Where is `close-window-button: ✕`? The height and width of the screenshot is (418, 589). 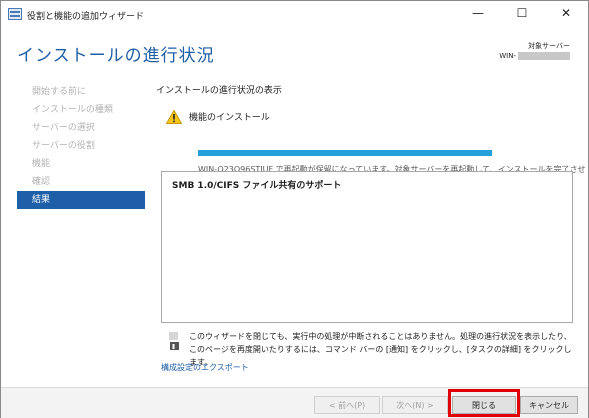
close-window-button: ✕ is located at coordinates (566, 13).